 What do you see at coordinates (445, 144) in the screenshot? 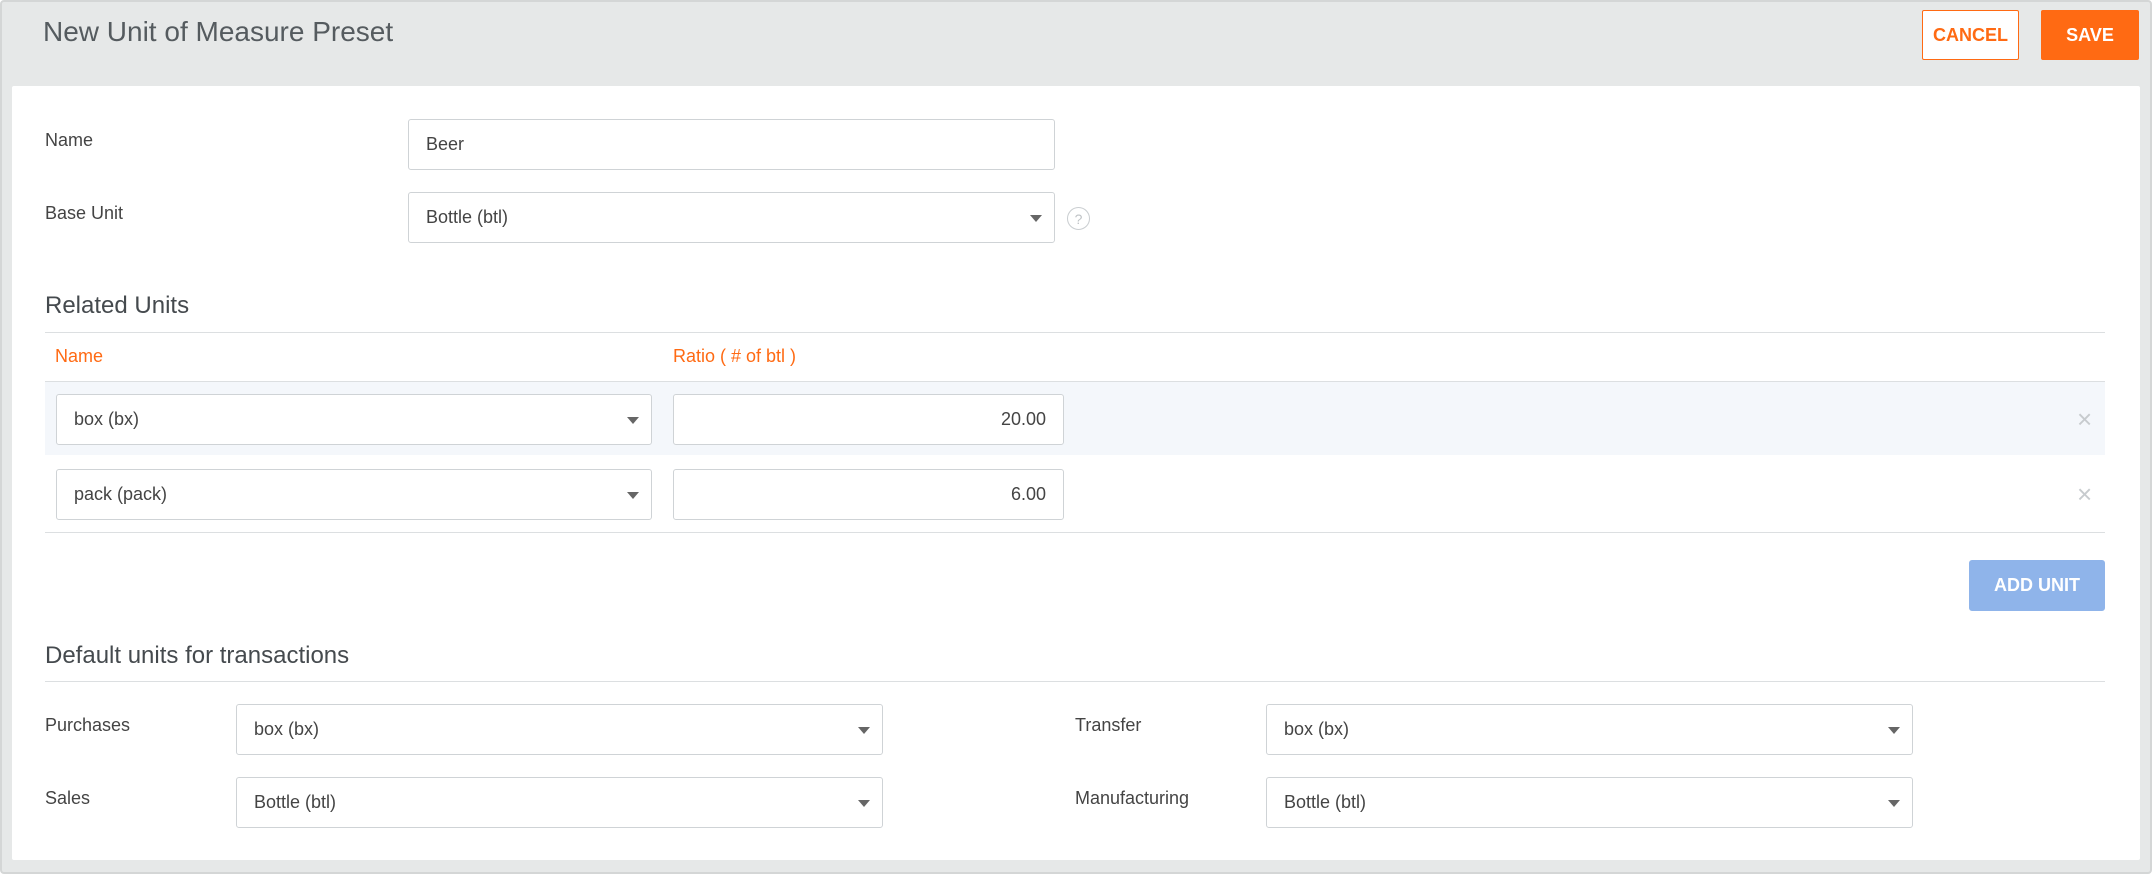
I see `name-input-value: Beer` at bounding box center [445, 144].